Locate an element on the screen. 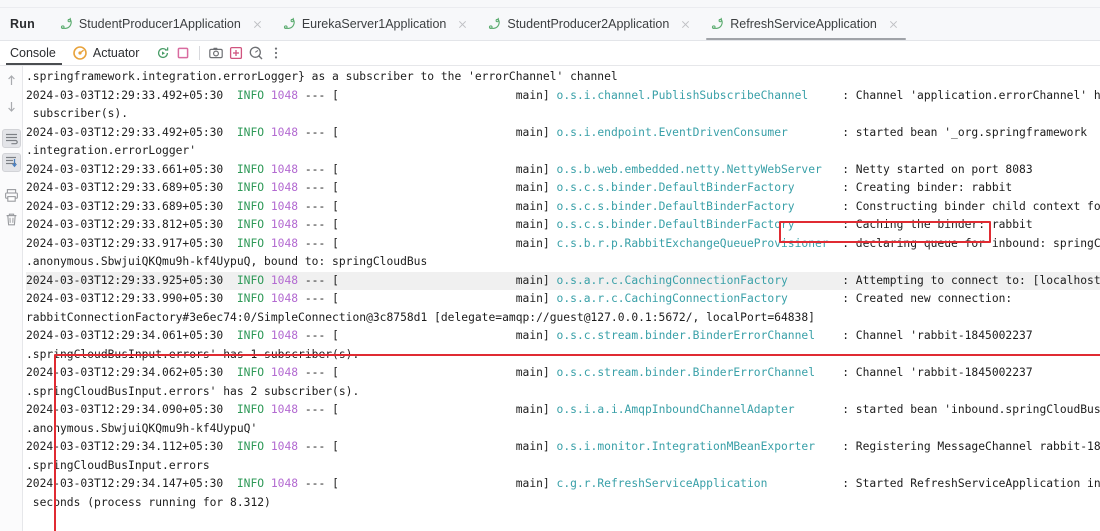  tab-actuator: Actuator is located at coordinates (110, 53).